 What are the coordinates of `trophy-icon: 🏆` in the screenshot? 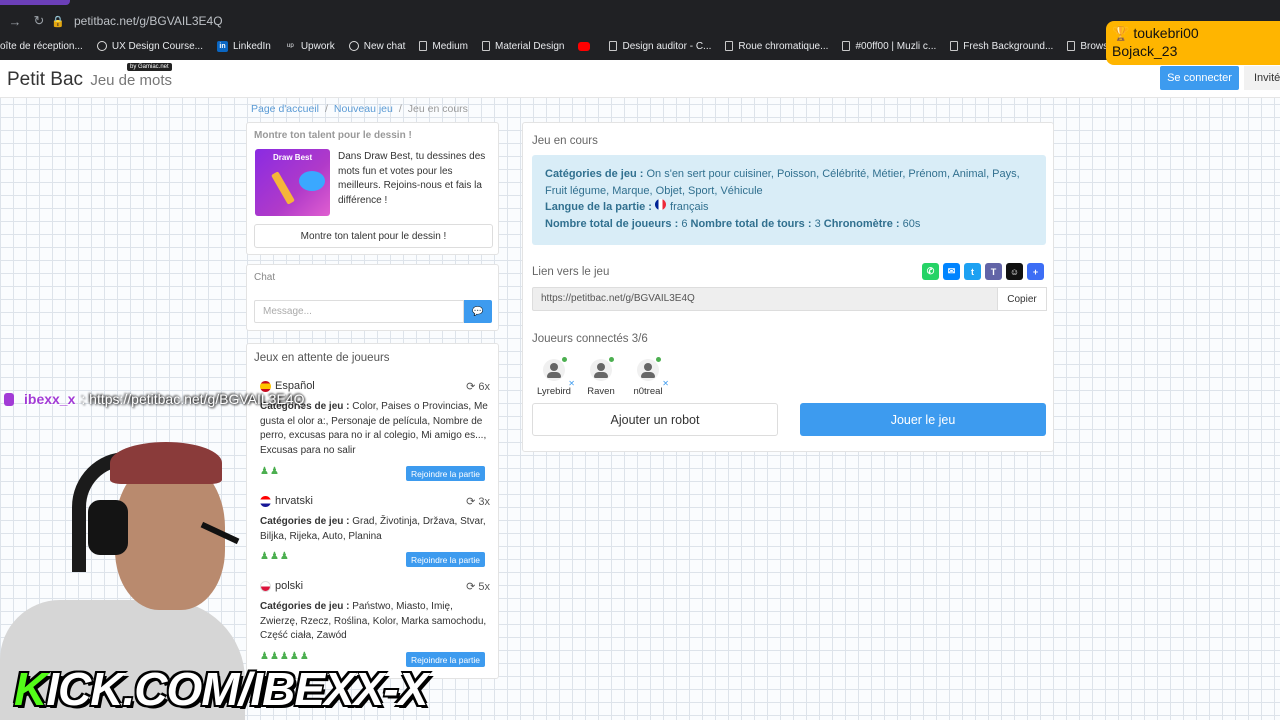 It's located at (1121, 33).